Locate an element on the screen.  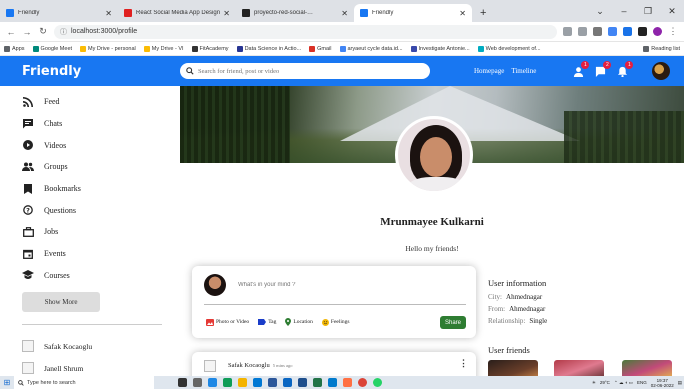
sidebar-item-chats: Chats is located at coordinates (101, 124).